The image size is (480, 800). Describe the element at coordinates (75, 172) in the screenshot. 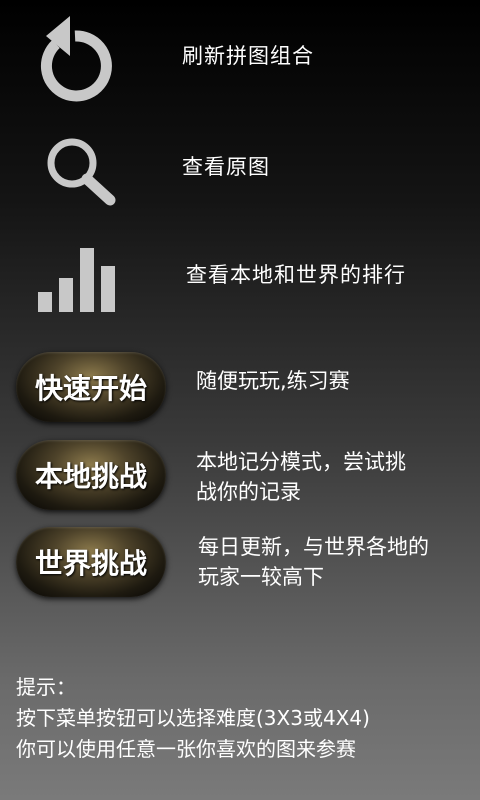

I see `search-icon` at that location.